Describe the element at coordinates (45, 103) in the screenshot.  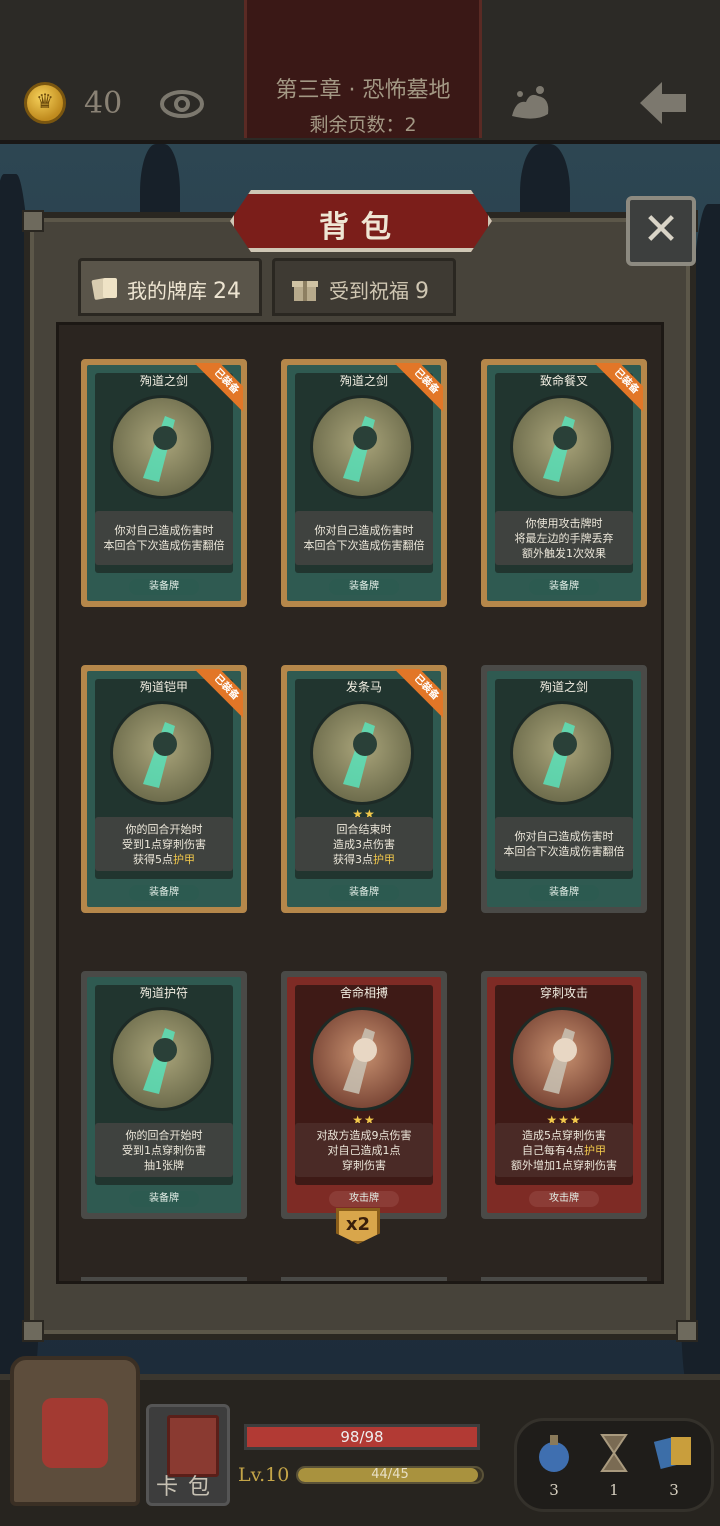
I see `coin-icon` at that location.